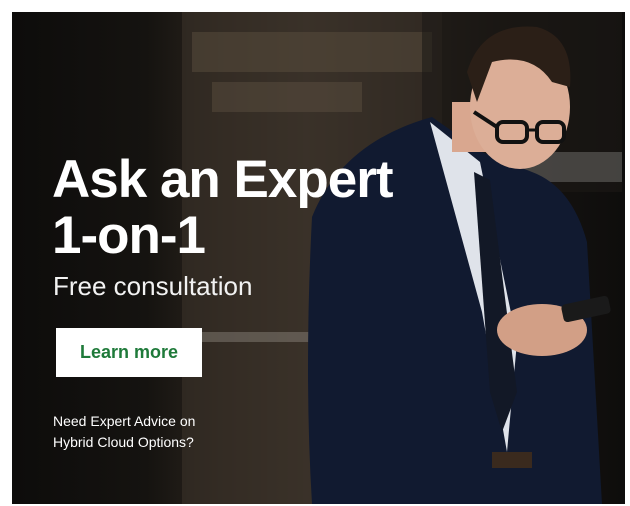 This screenshot has height=506, width=630. What do you see at coordinates (222, 179) in the screenshot?
I see `headline-line-1: Ask an Expert` at bounding box center [222, 179].